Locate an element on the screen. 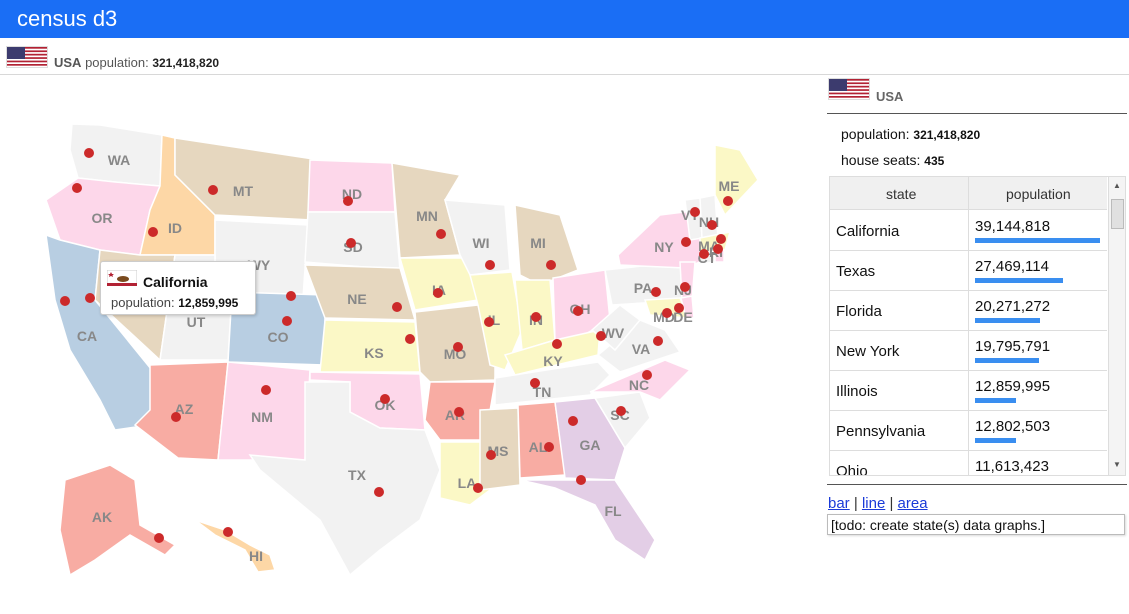  bar-link: bar is located at coordinates (839, 503).